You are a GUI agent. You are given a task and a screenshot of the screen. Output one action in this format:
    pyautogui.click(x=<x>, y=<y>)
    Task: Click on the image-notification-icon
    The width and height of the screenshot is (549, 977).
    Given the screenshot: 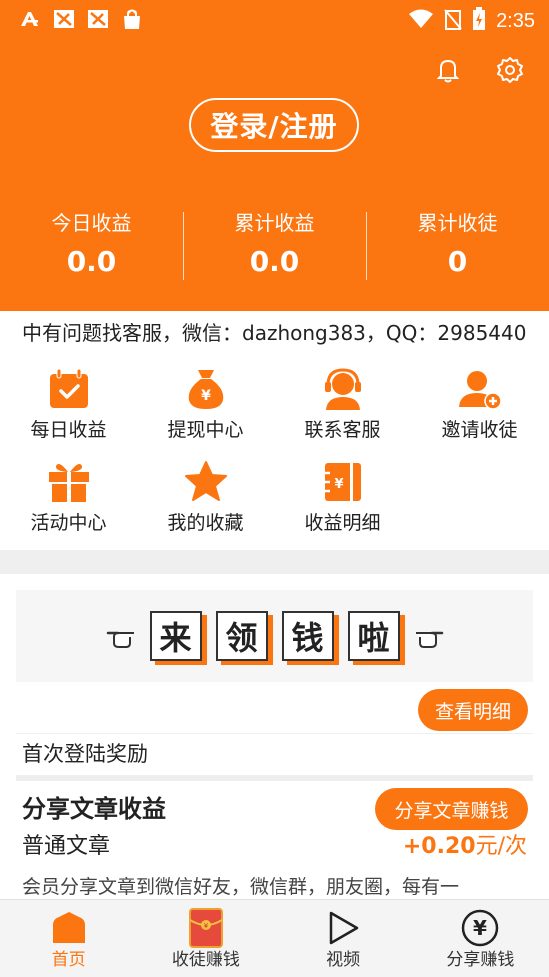 What is the action you would take?
    pyautogui.click(x=64, y=19)
    